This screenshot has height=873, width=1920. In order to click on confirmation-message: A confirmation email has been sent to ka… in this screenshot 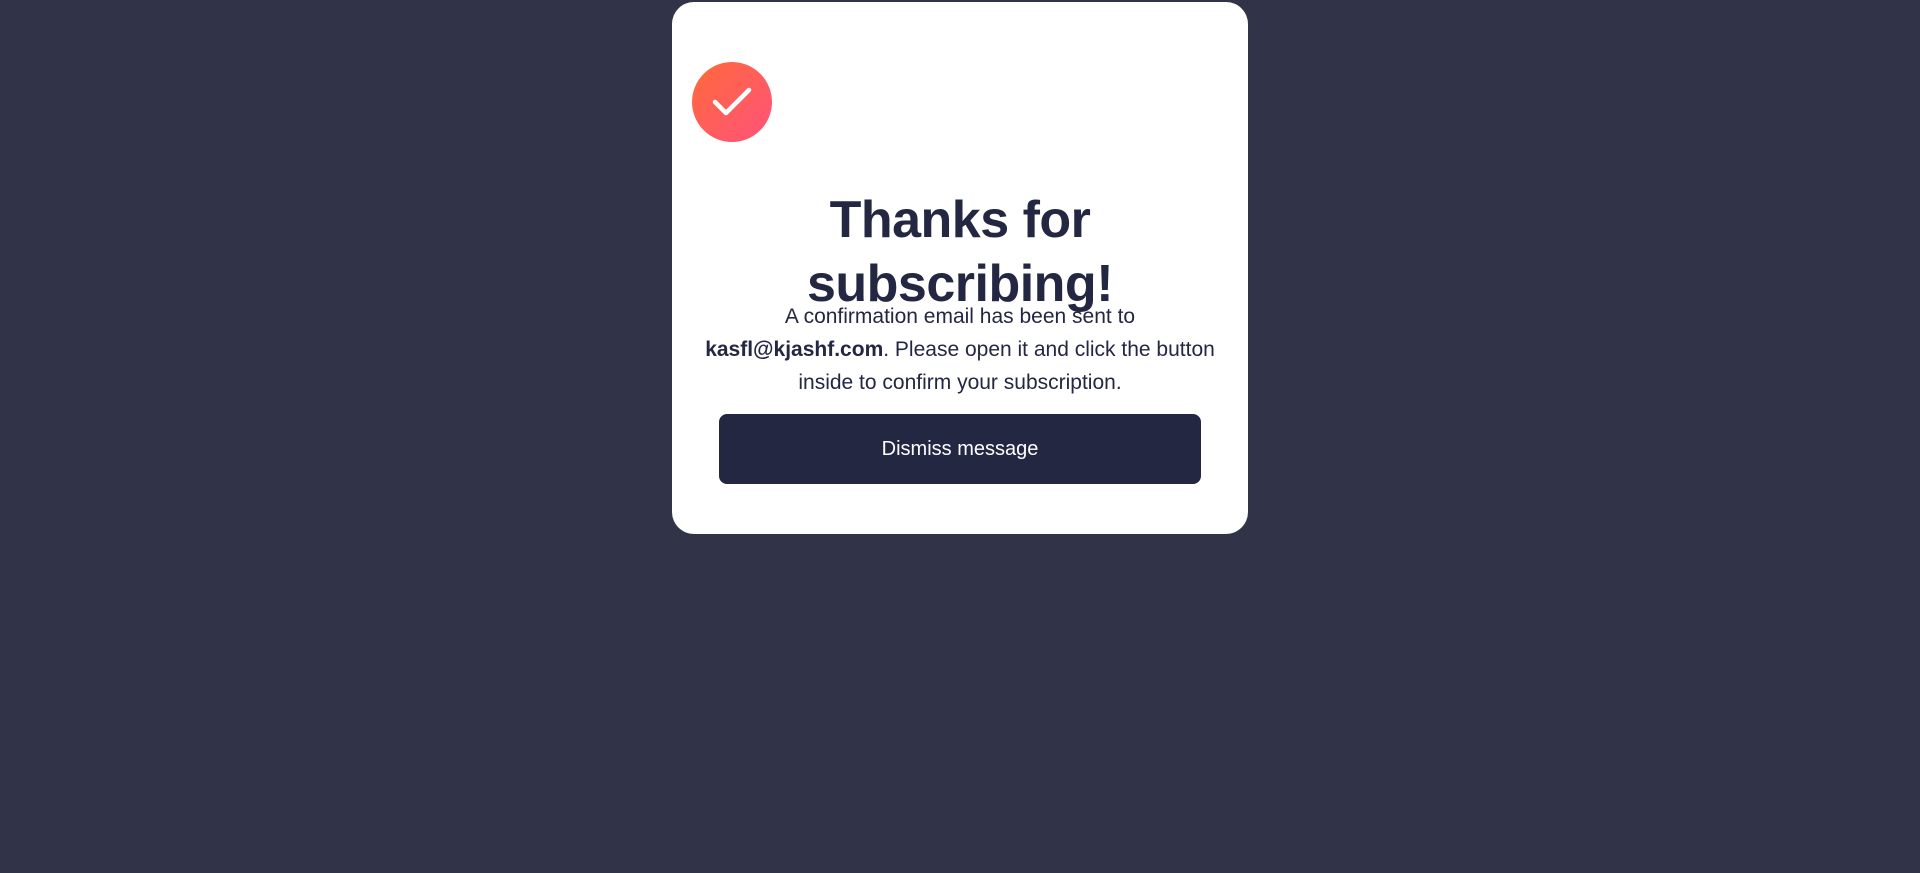, I will do `click(960, 349)`.